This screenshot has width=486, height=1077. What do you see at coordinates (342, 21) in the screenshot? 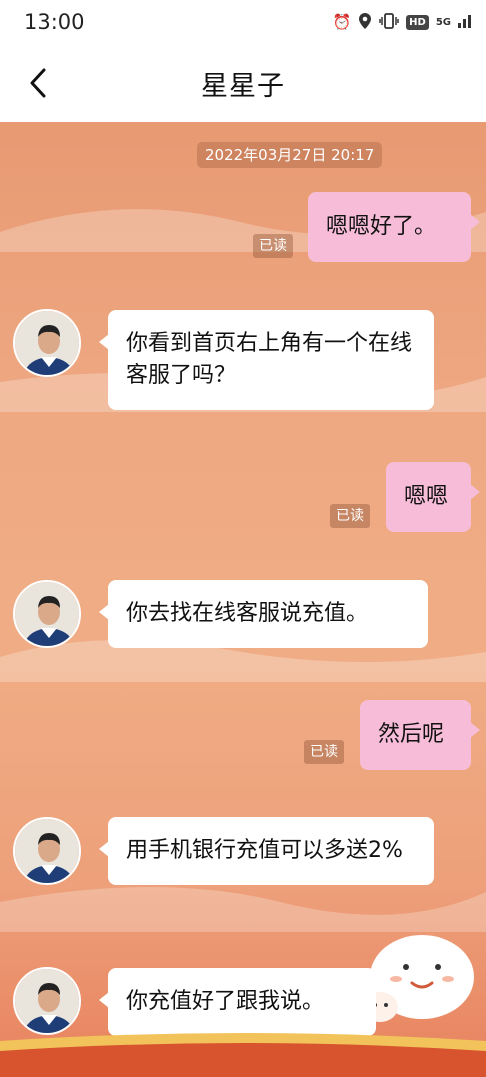
I see `alarm-icon: ⏰` at bounding box center [342, 21].